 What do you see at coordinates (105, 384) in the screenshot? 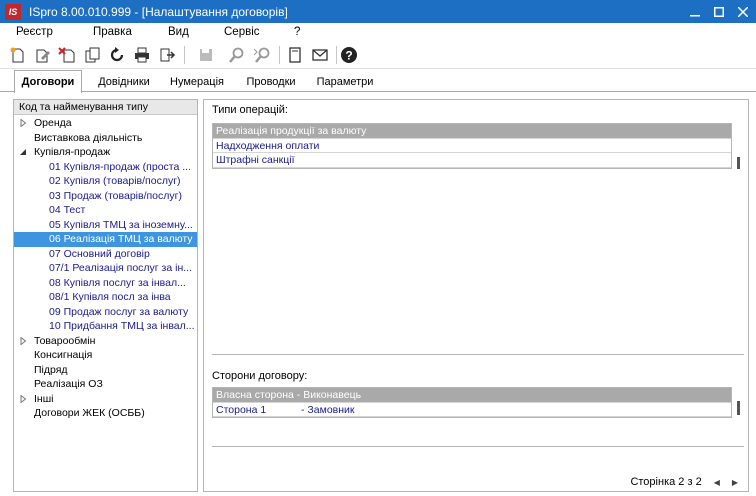
I see `tree-item: Реалізація ОЗ` at bounding box center [105, 384].